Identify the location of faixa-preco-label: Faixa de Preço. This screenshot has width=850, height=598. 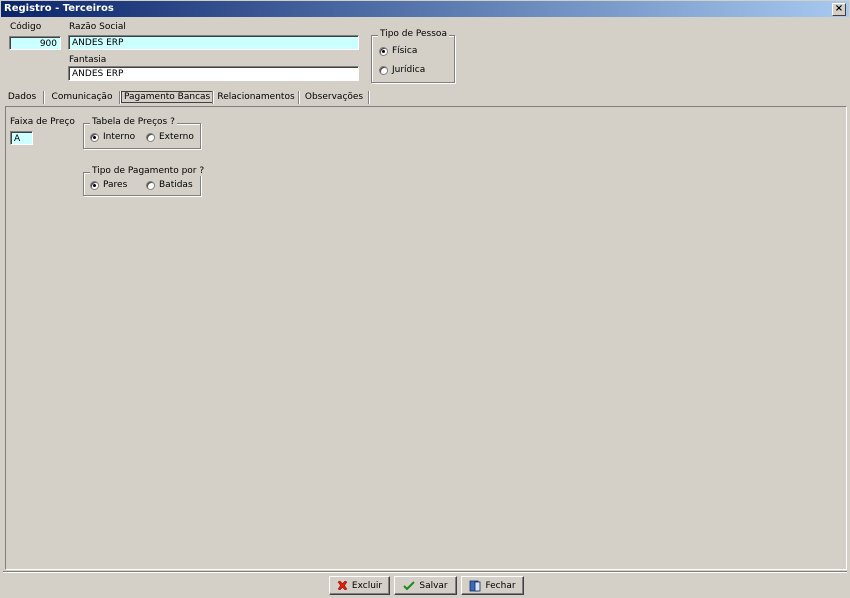
(42, 122).